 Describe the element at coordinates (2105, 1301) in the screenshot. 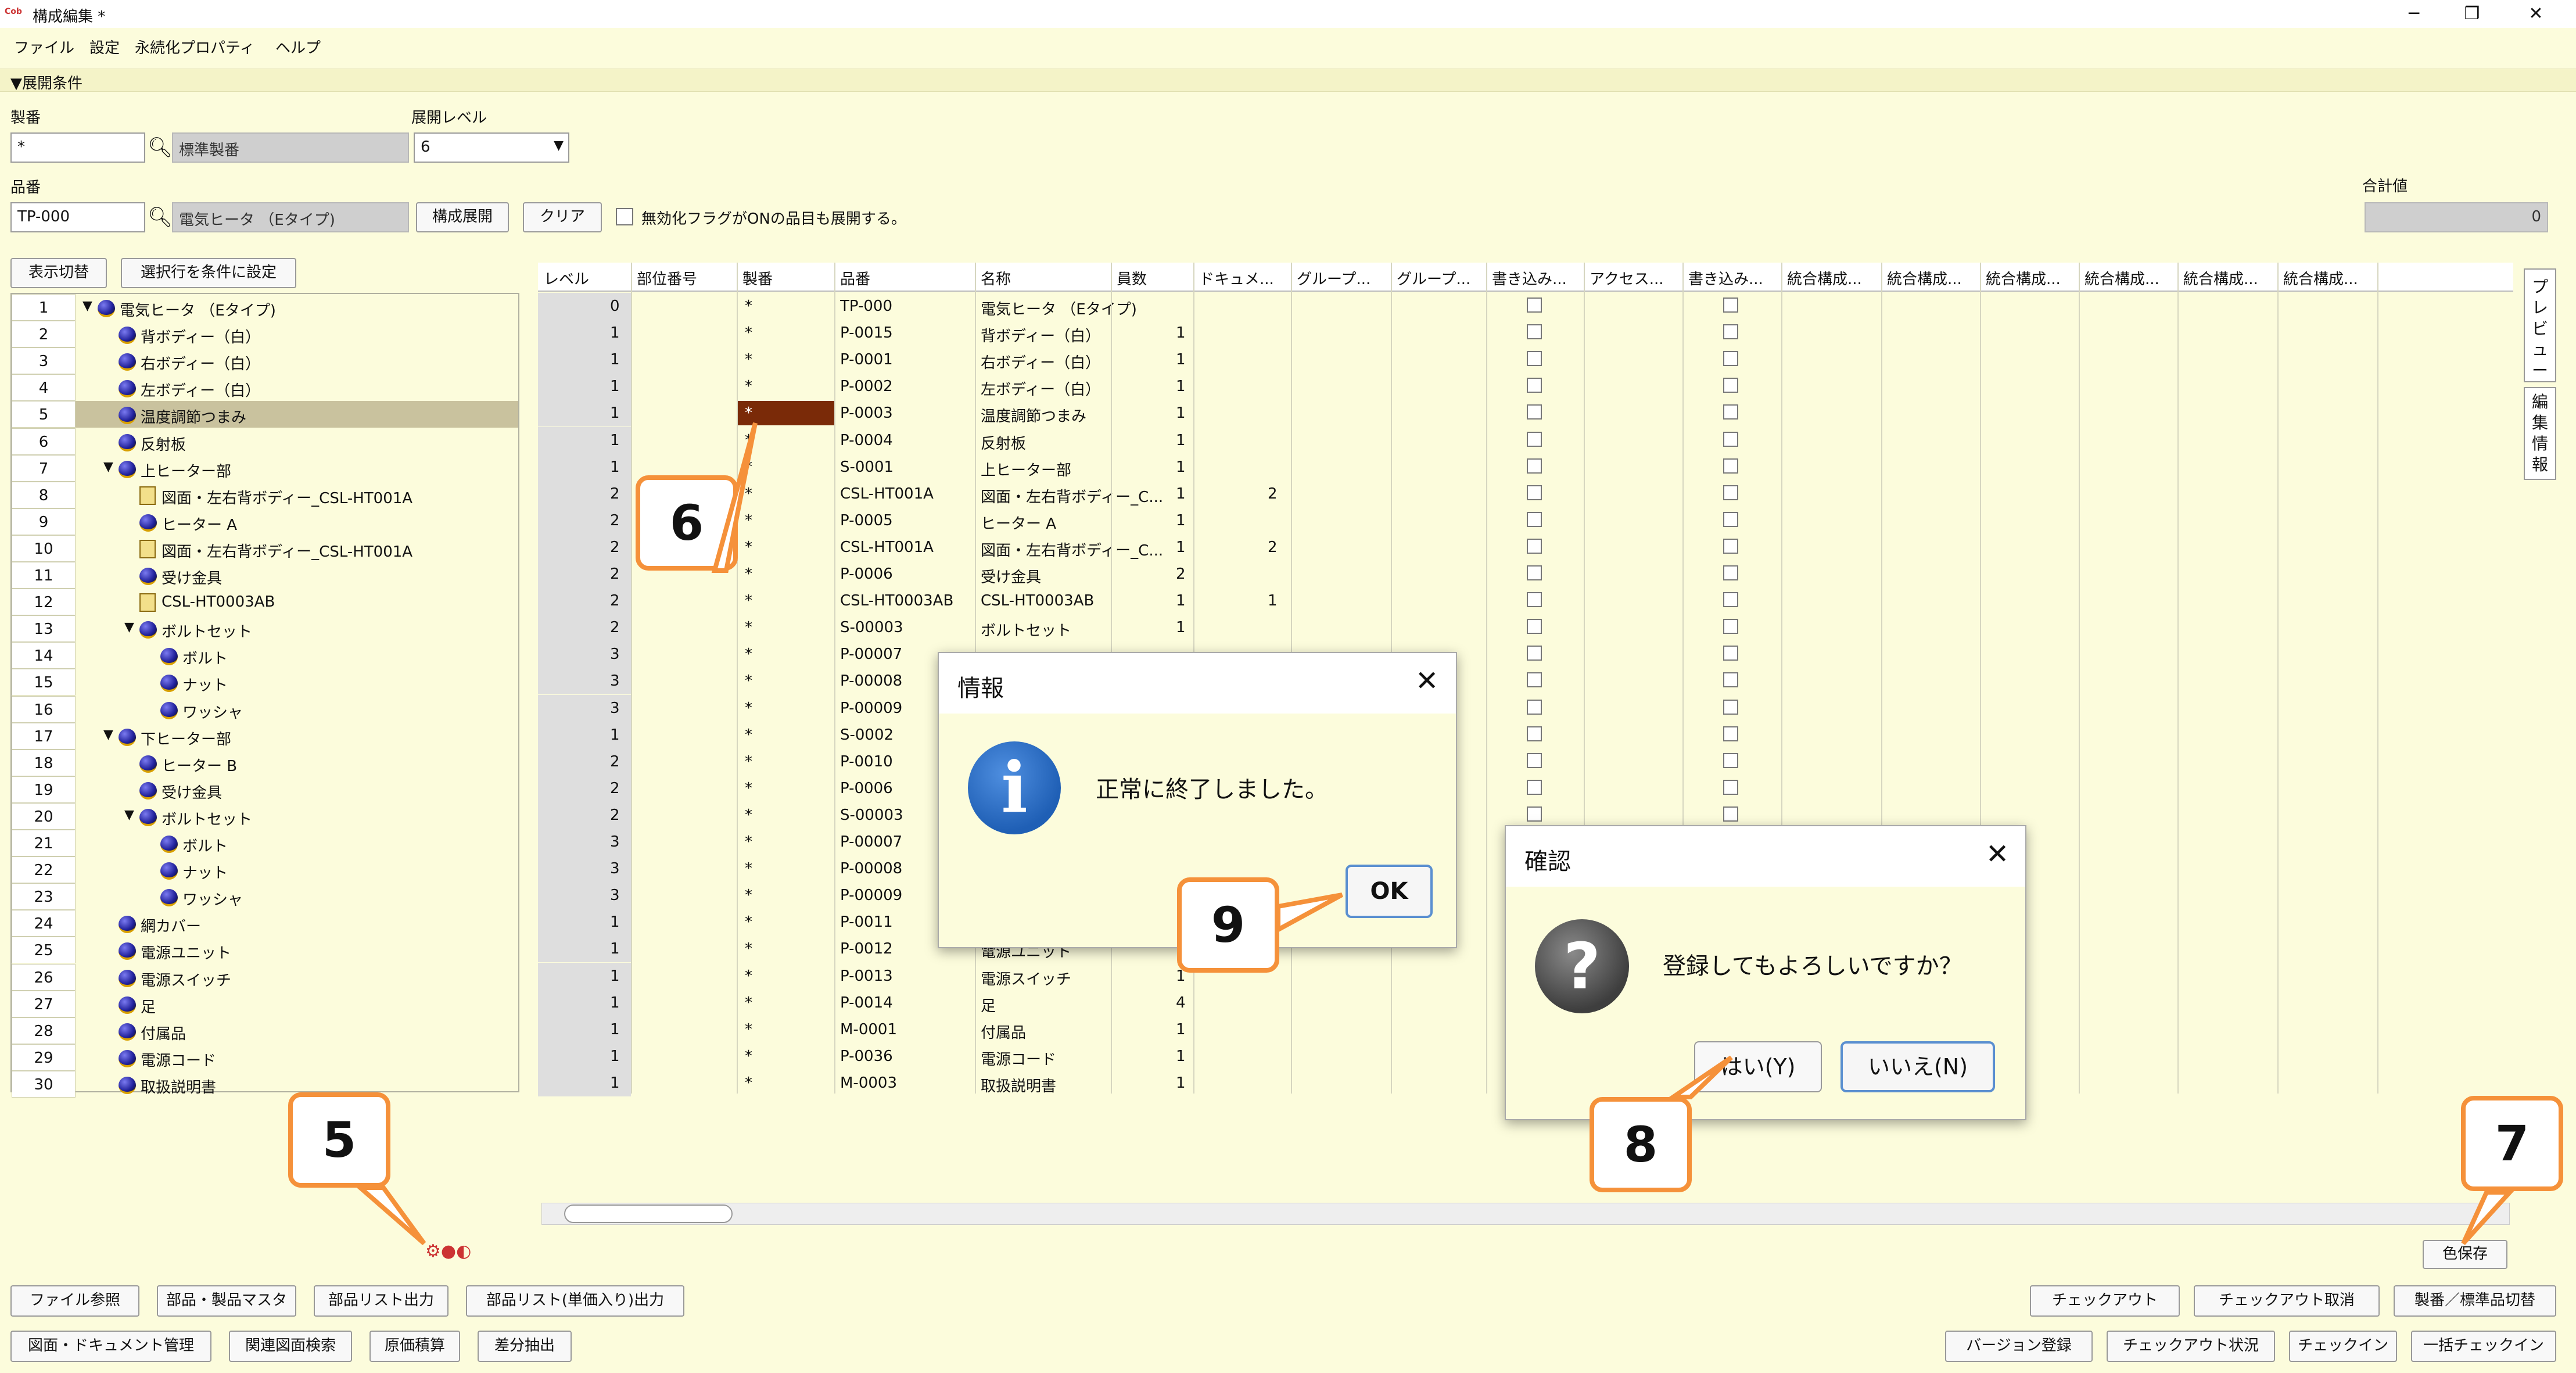

I see `bottom-button: チェックアウト` at that location.